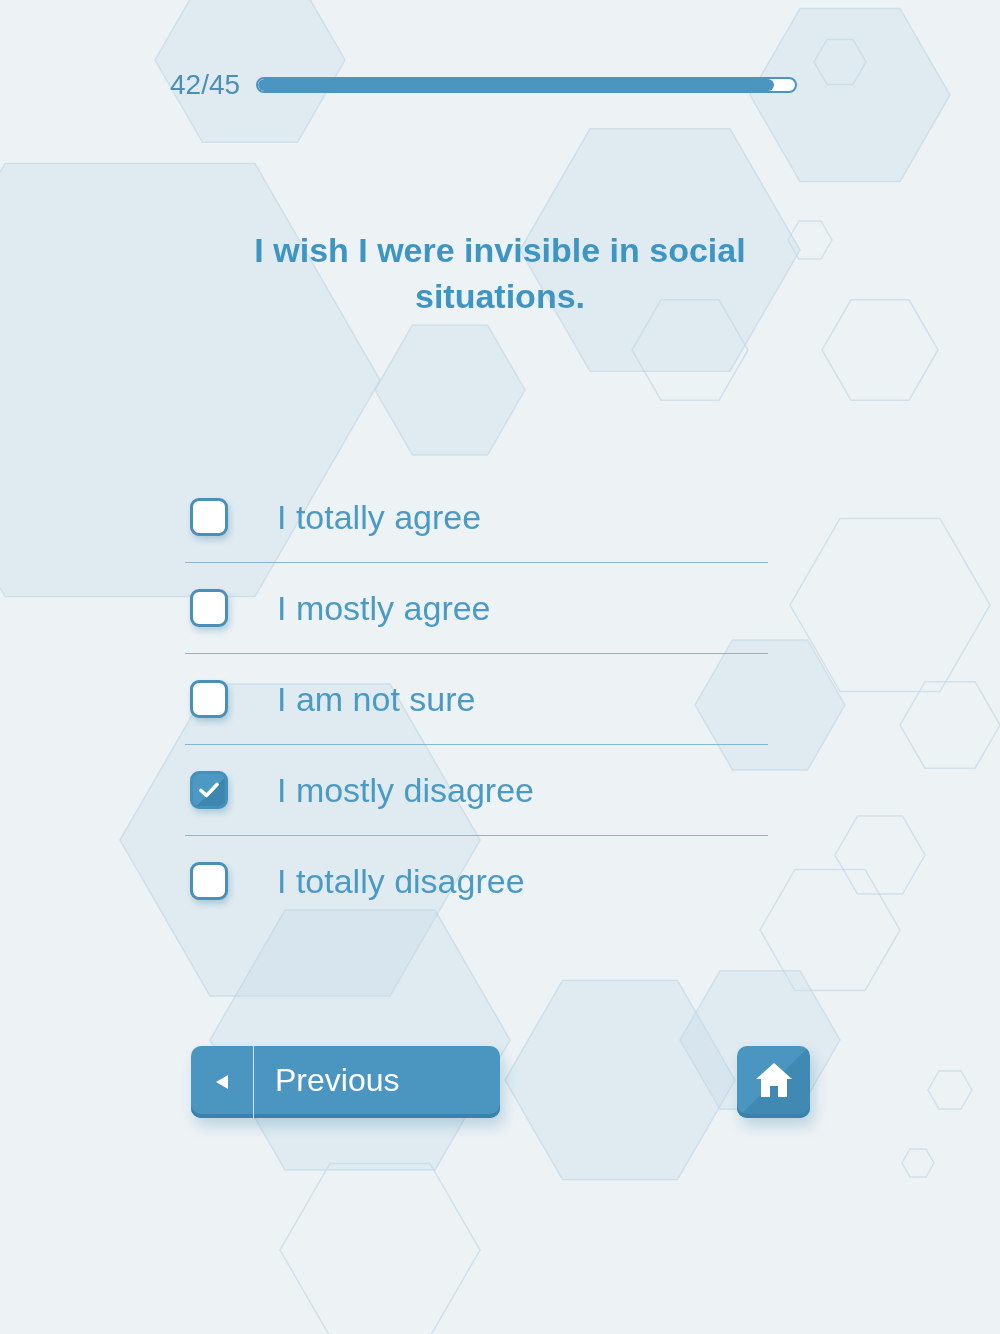 The height and width of the screenshot is (1334, 1000). Describe the element at coordinates (401, 881) in the screenshot. I see `option-label: I totally disagree` at that location.